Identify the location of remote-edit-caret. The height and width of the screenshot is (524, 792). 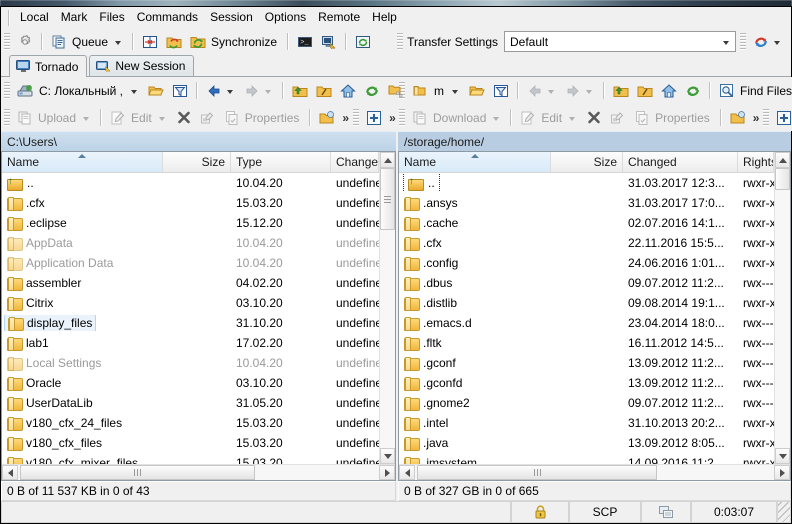
(572, 118).